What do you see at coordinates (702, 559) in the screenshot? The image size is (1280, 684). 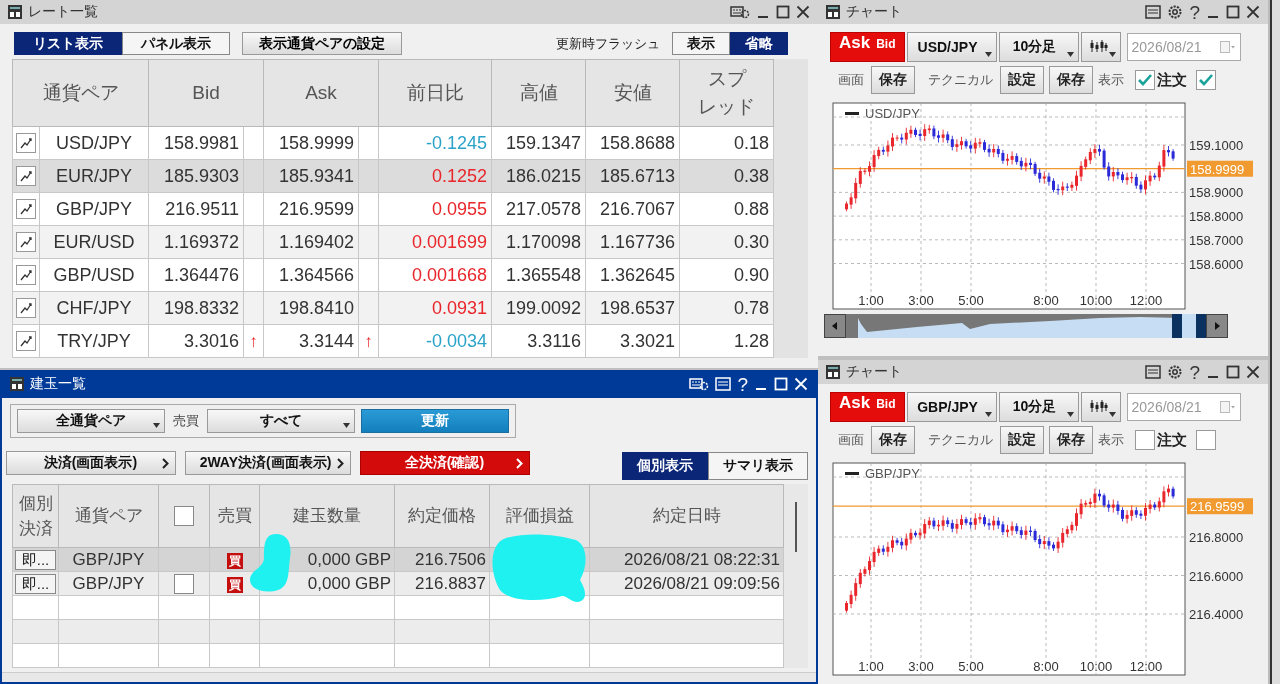 I see `time-cell: 2026/08/21 08:22:31` at bounding box center [702, 559].